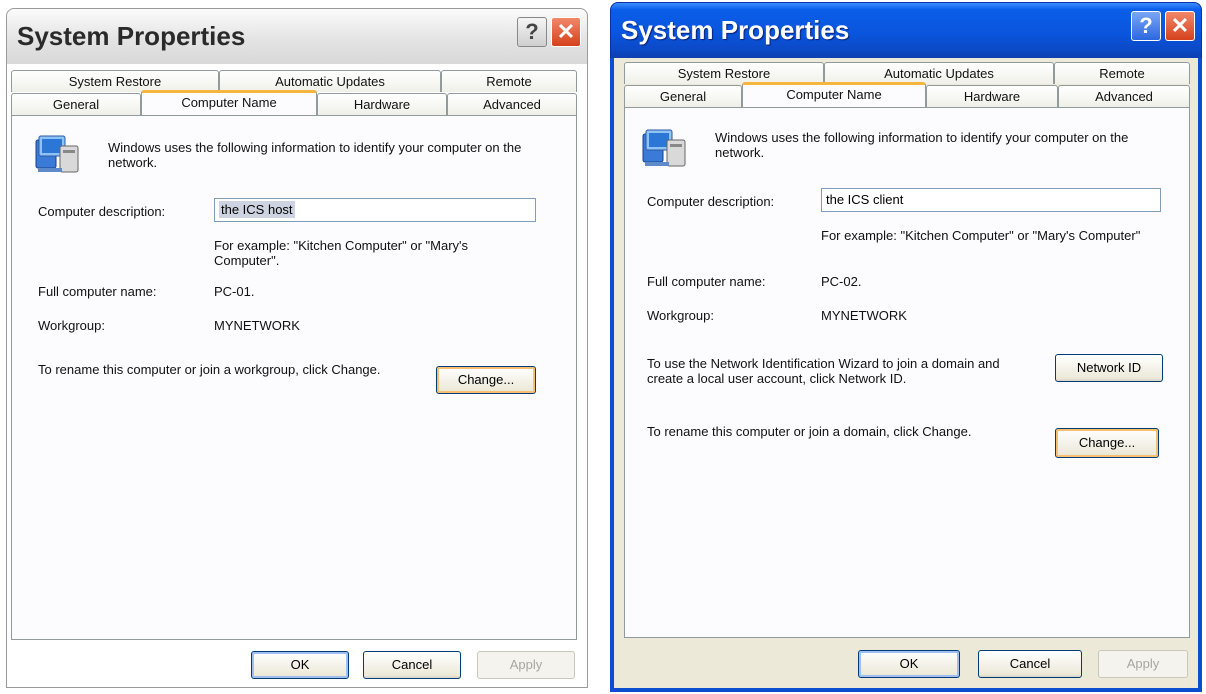  Describe the element at coordinates (1109, 368) in the screenshot. I see `network-id-button: Network ID` at that location.